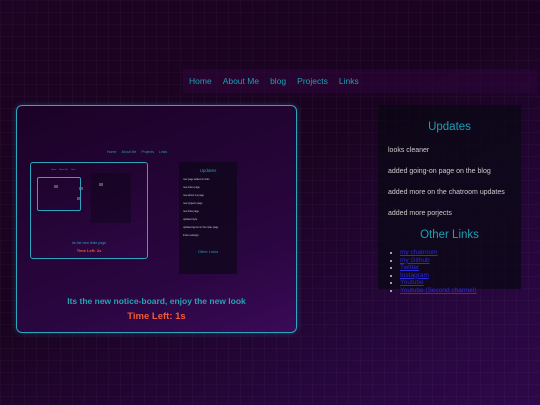 This screenshot has width=540, height=405. I want to click on other-link-item: my chatroom, so click(460, 253).